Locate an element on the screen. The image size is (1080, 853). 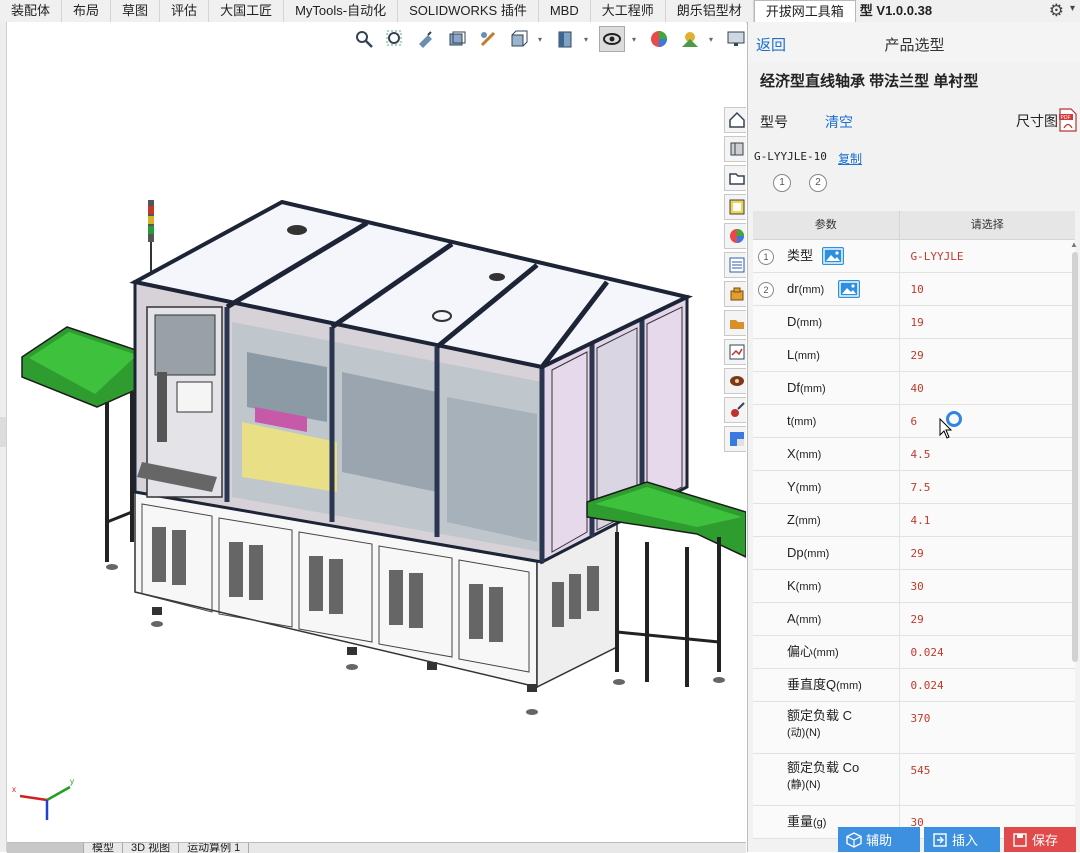
parameter-value: 370 is located at coordinates (987, 727).